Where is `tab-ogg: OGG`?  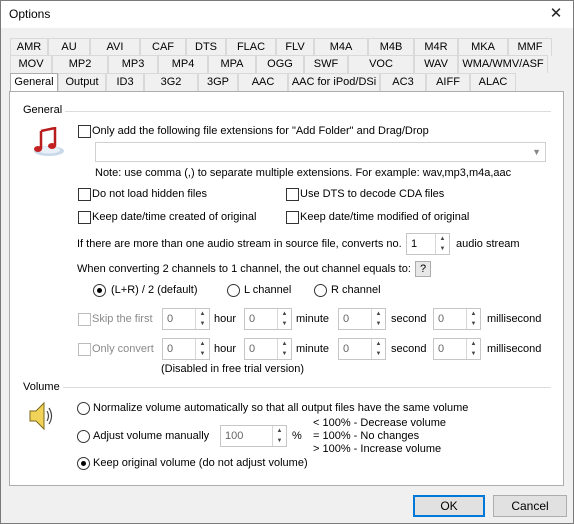
tab-ogg: OGG is located at coordinates (280, 64).